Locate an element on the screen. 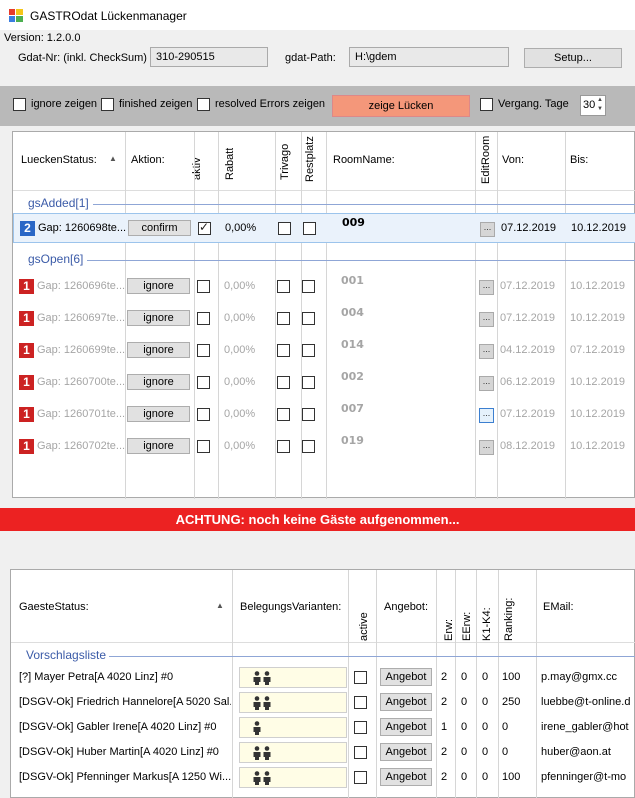 Image resolution: width=635 pixels, height=798 pixels. col-erw: Erw: is located at coordinates (449, 630).